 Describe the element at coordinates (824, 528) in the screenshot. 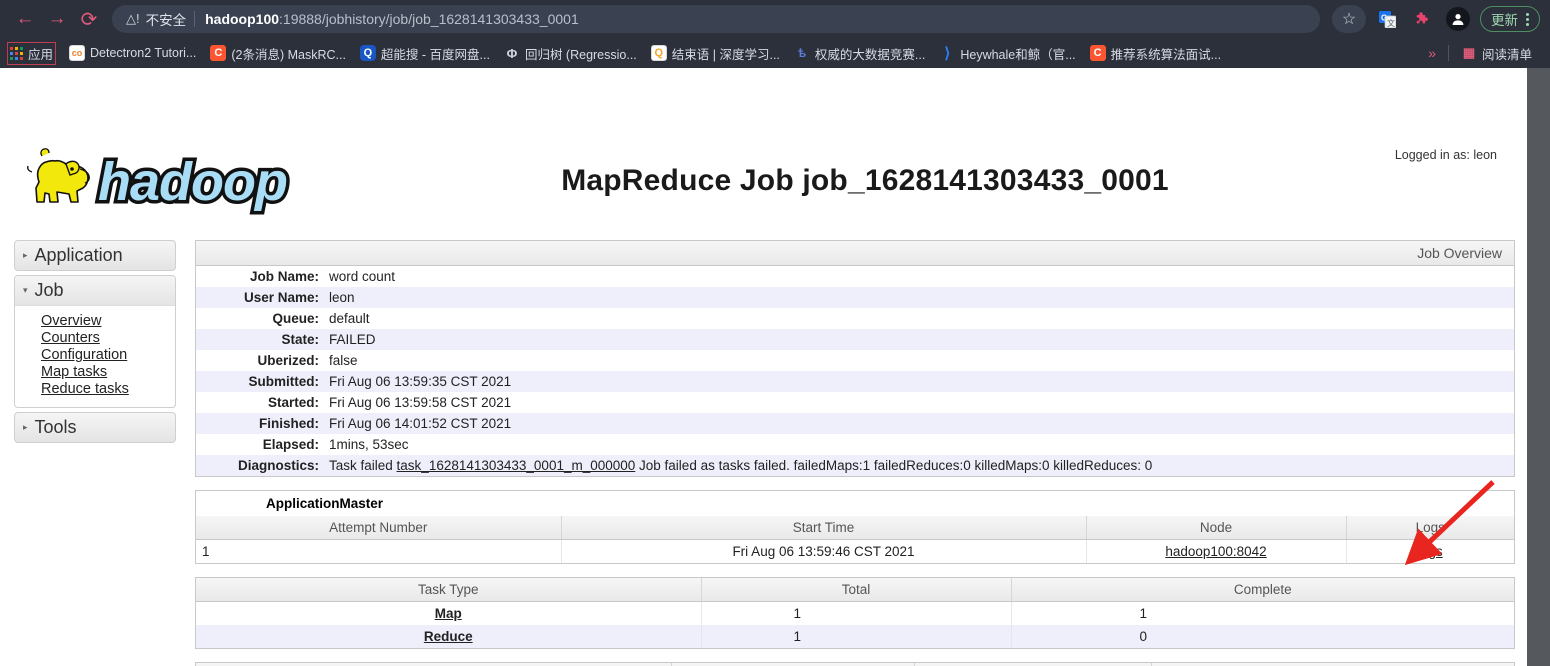

I see `column-header-start-time: Start Time` at that location.